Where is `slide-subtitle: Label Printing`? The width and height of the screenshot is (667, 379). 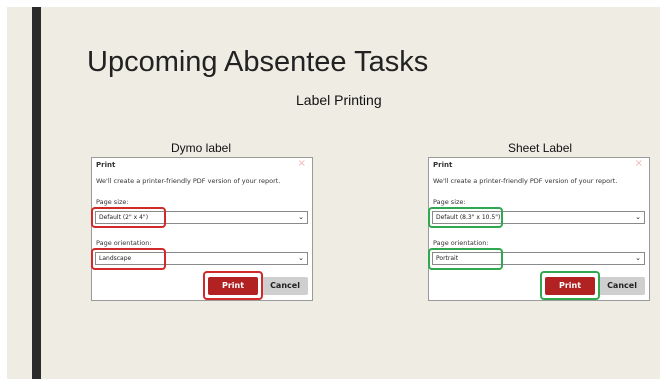
slide-subtitle: Label Printing is located at coordinates (339, 100).